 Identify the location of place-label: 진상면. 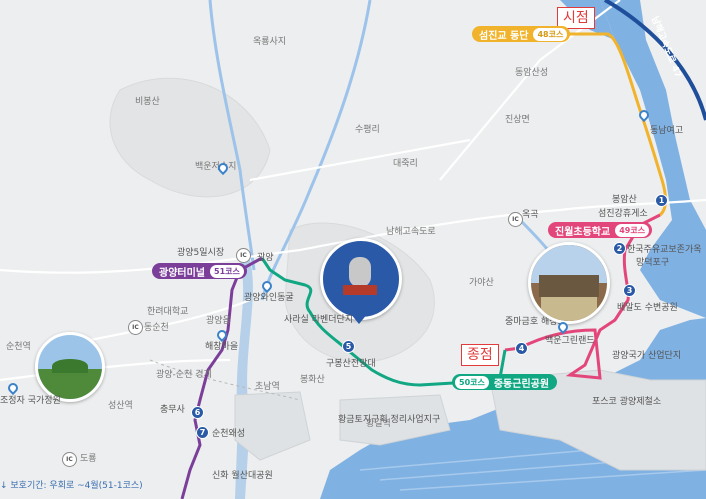
(517, 120).